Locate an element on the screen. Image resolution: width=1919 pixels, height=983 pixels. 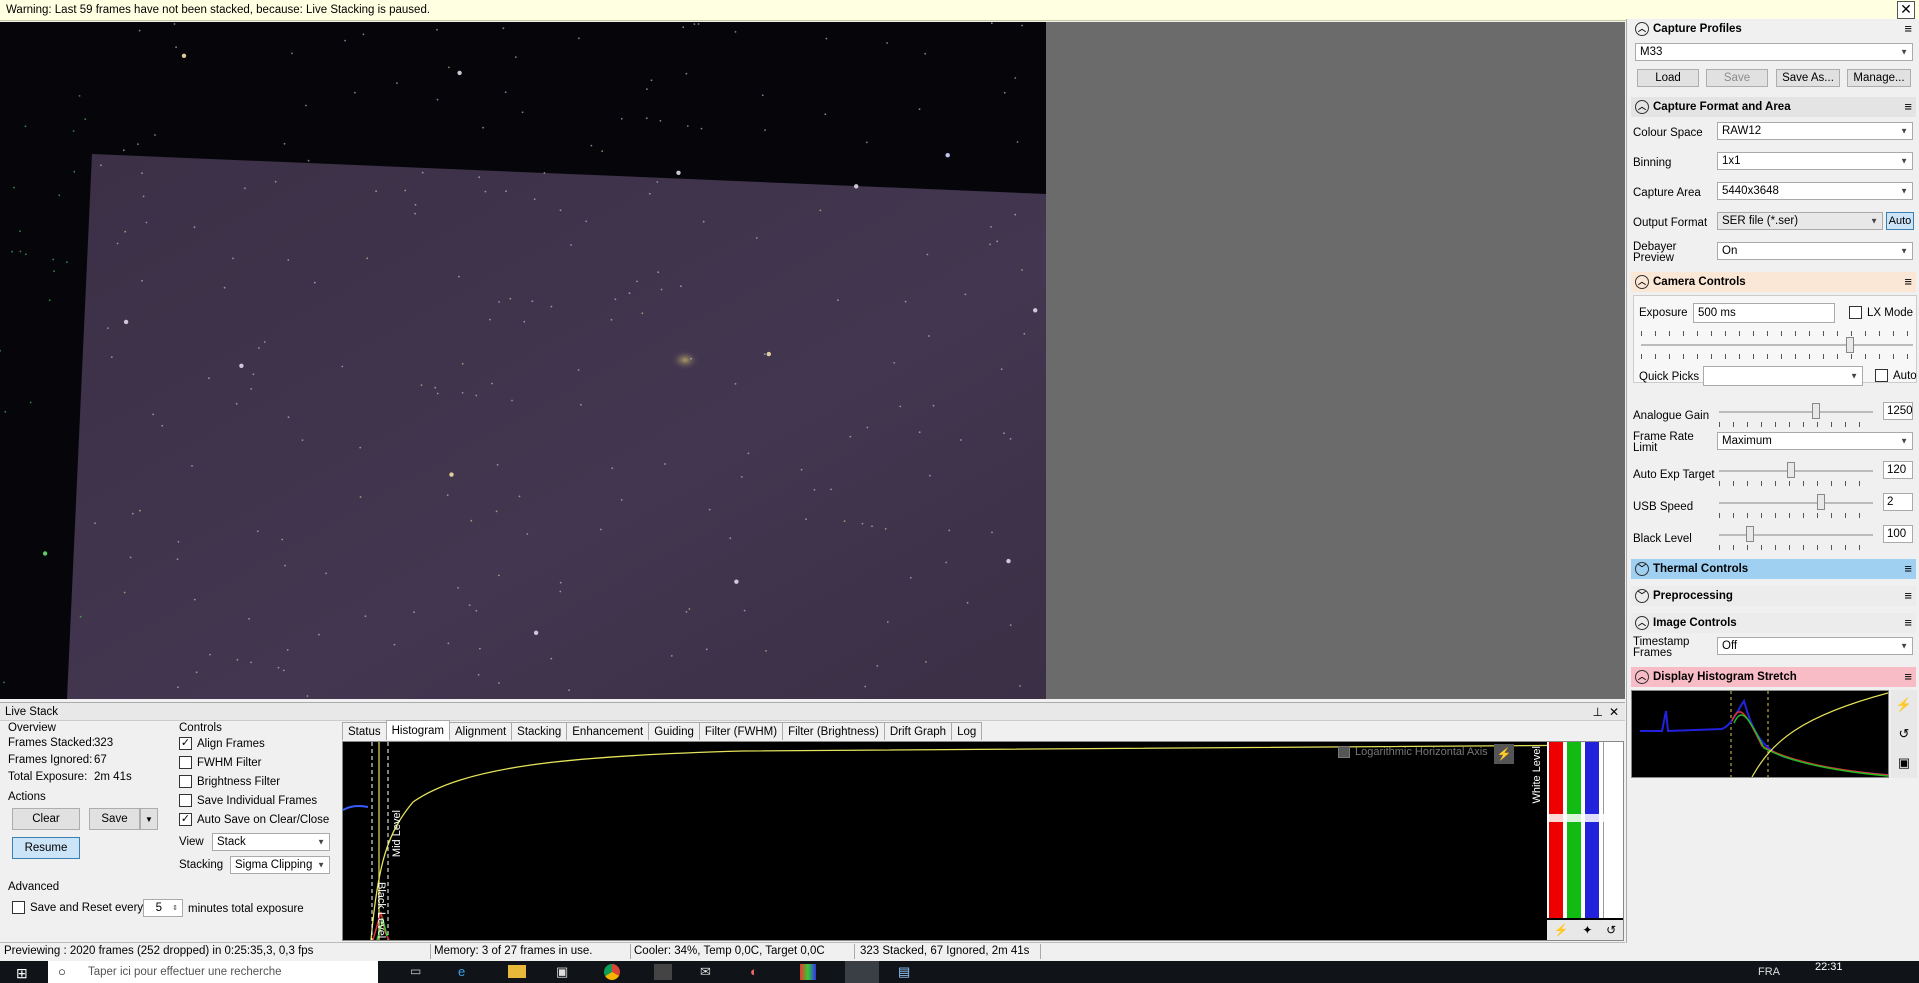
minutes-stepper: 5 ⇕ is located at coordinates (163, 908).